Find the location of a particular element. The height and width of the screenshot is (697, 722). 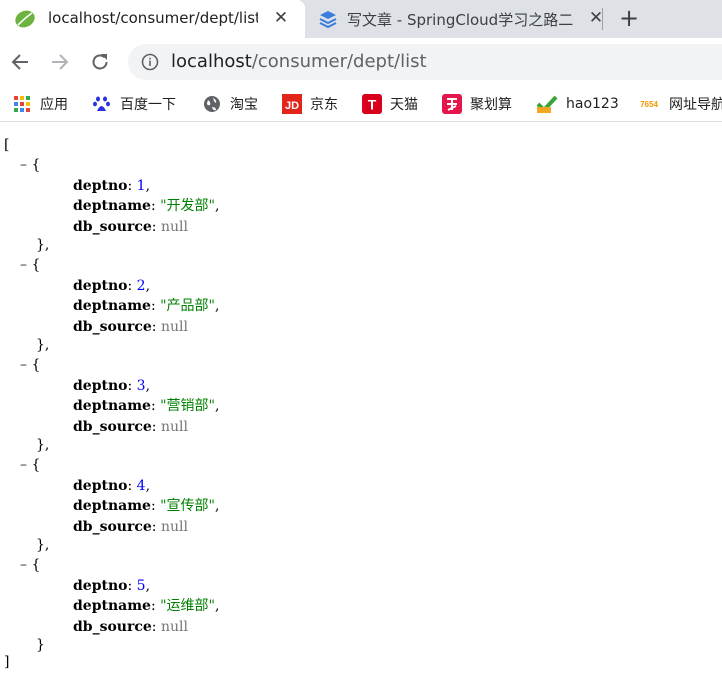

bookmark-apps: 应用 is located at coordinates (40, 104).